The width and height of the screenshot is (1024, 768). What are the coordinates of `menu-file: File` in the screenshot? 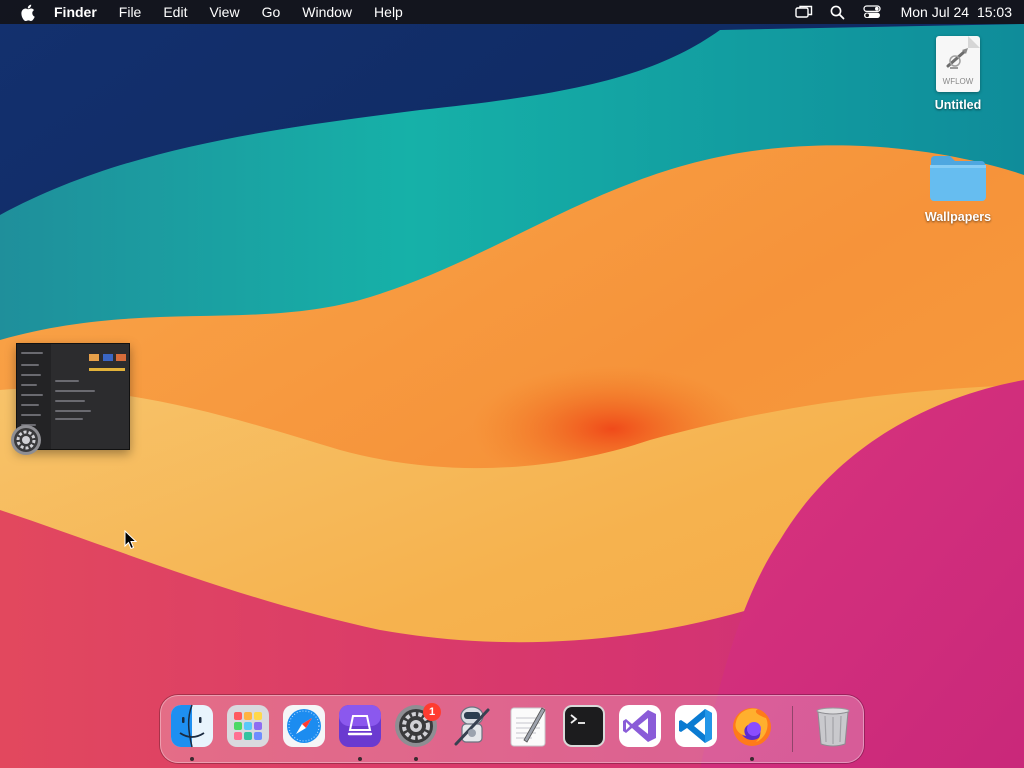 It's located at (130, 12).